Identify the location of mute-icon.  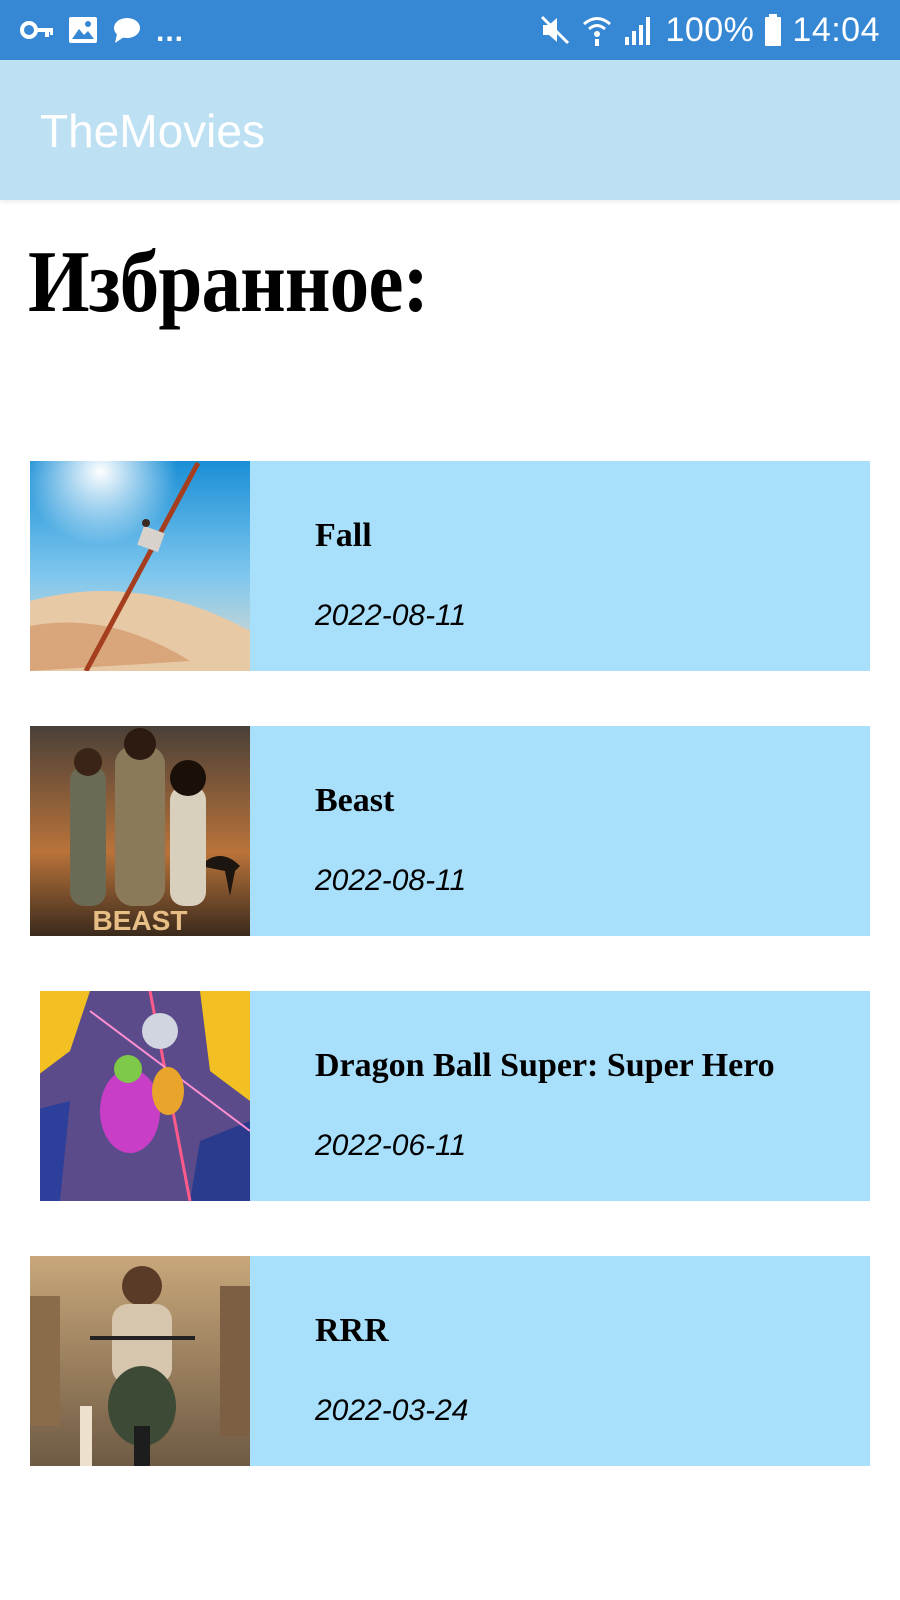
(555, 30).